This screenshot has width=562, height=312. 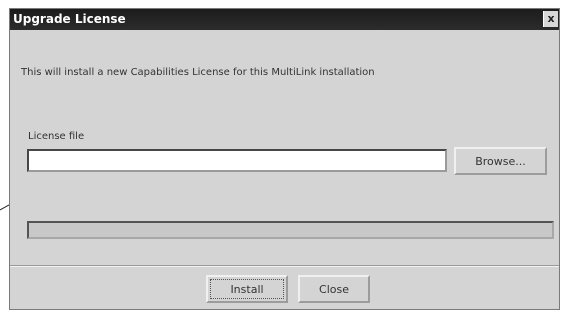 I want to click on close-icon: x, so click(x=550, y=19).